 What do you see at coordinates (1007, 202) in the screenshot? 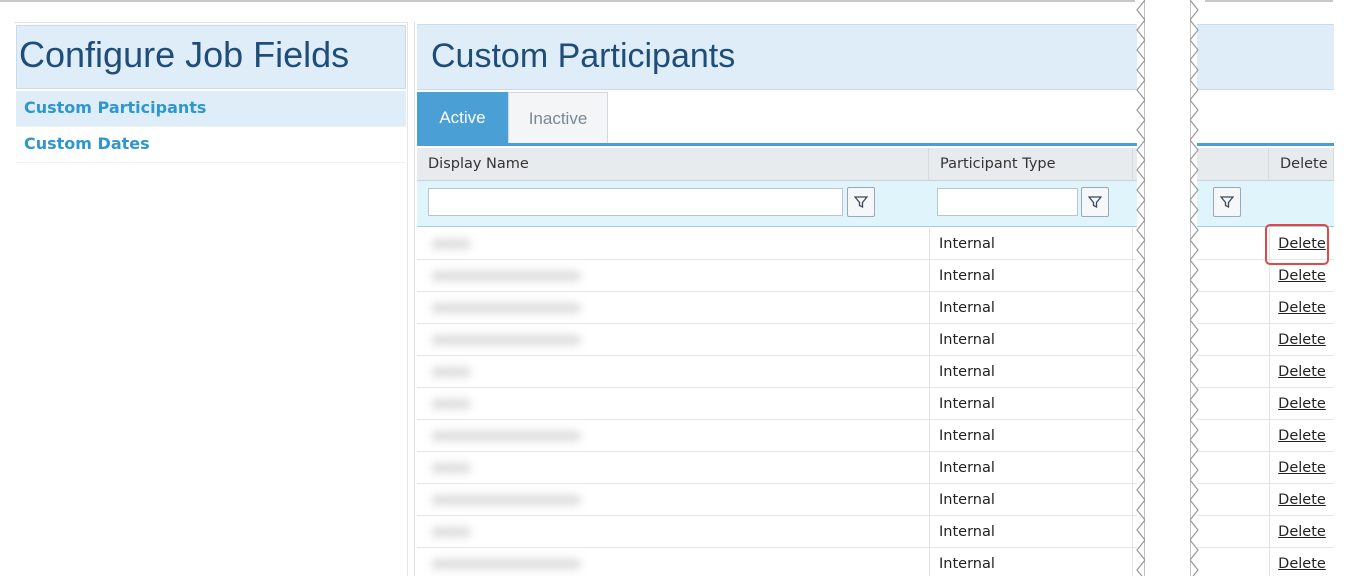
I see `participant-type-filter-input` at bounding box center [1007, 202].